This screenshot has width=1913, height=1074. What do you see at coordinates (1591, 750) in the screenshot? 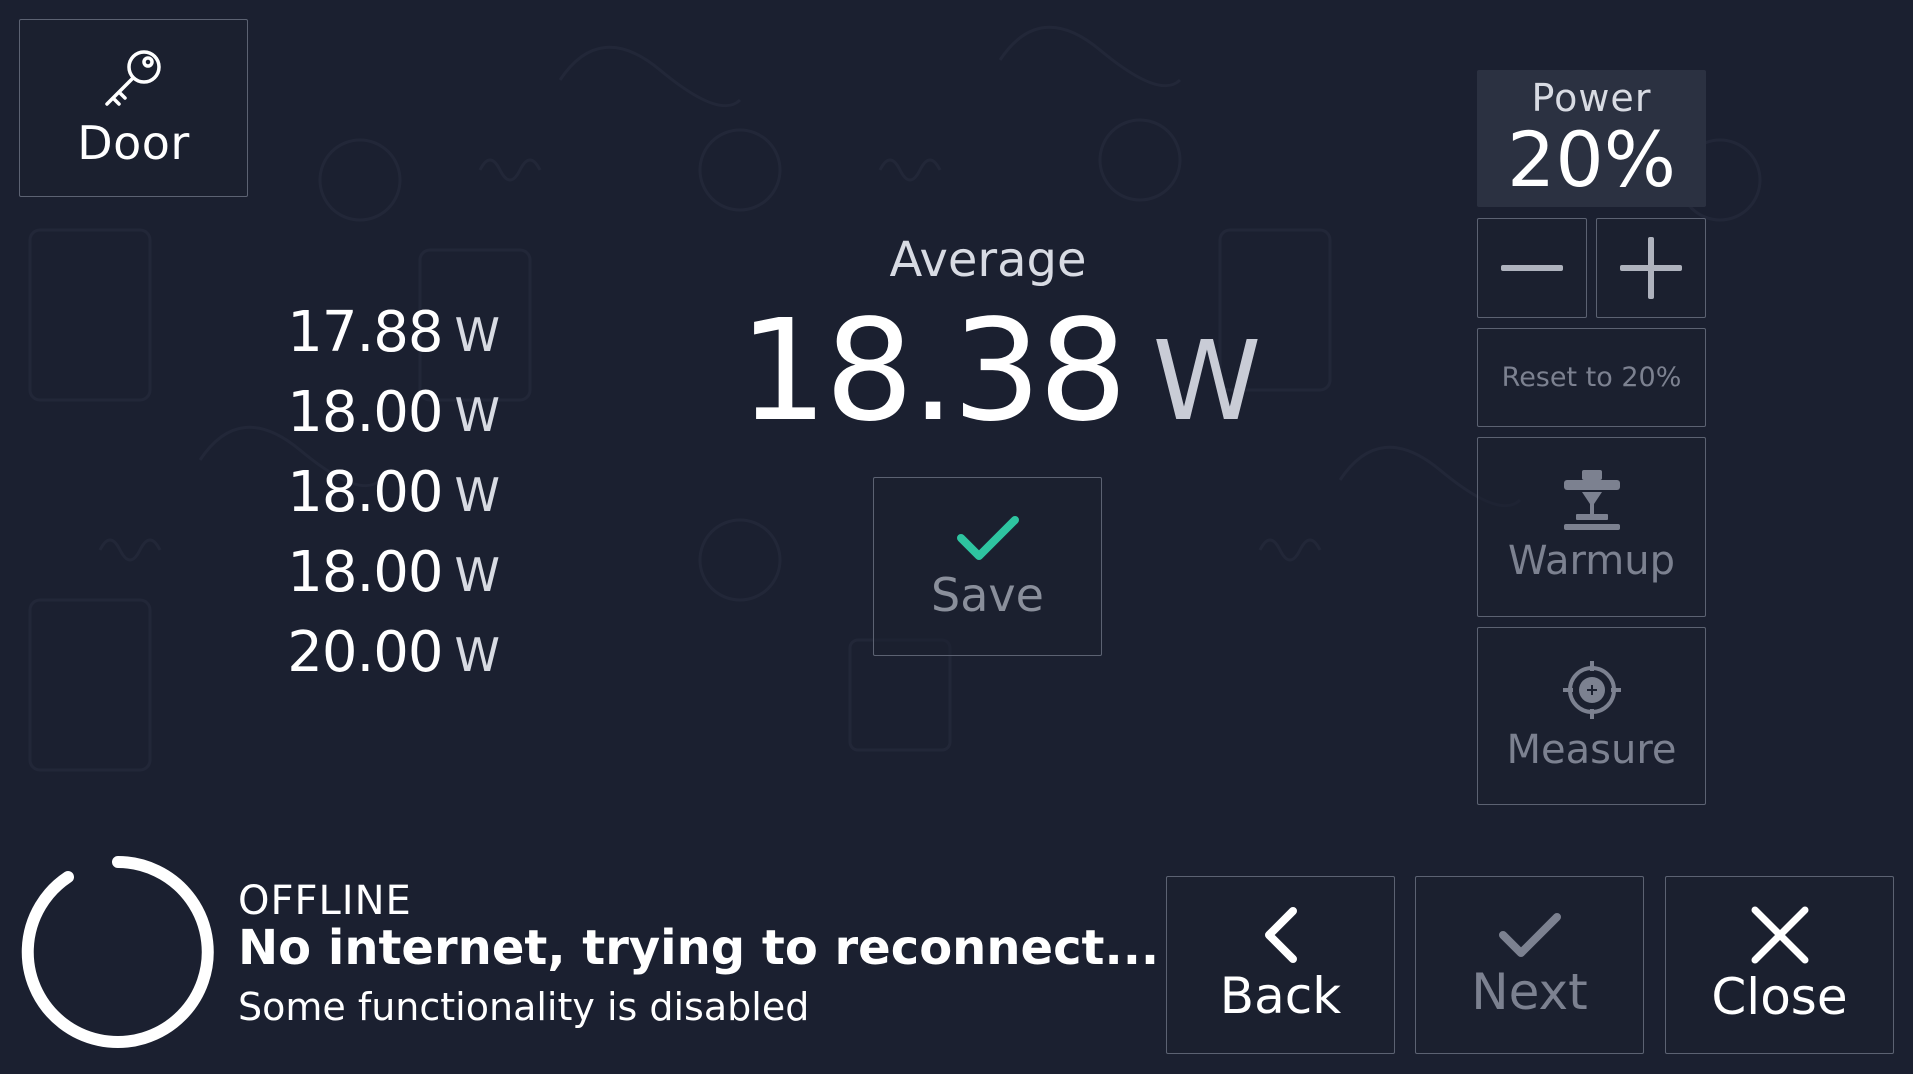
I see `measure-label: Measure` at bounding box center [1591, 750].